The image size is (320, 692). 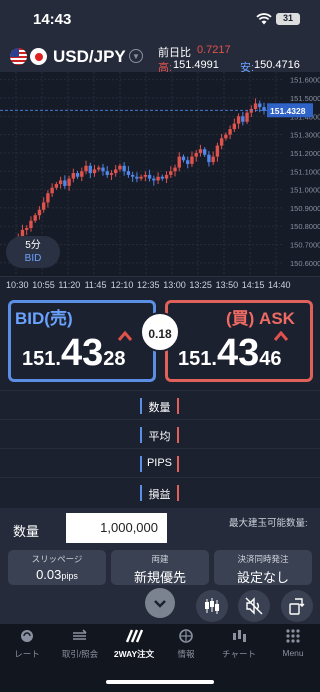 I want to click on bid-price-prefix: 151., so click(x=41, y=359).